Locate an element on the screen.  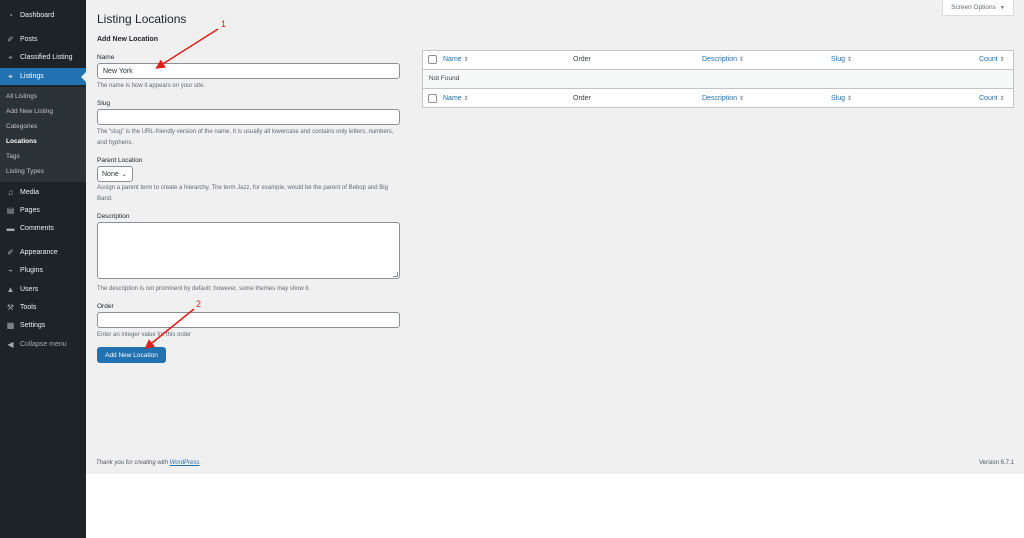
name-label: Name is located at coordinates (106, 57).